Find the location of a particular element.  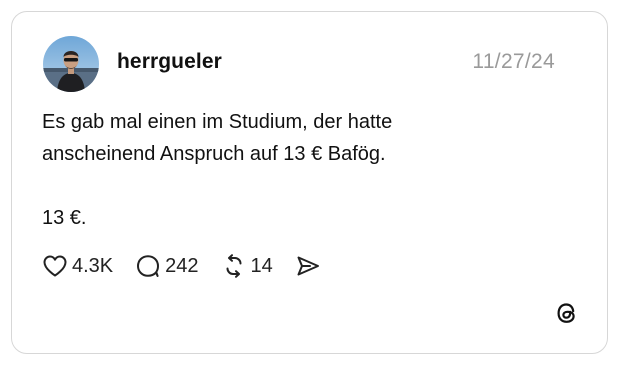

reply-button: 242 is located at coordinates (167, 266).